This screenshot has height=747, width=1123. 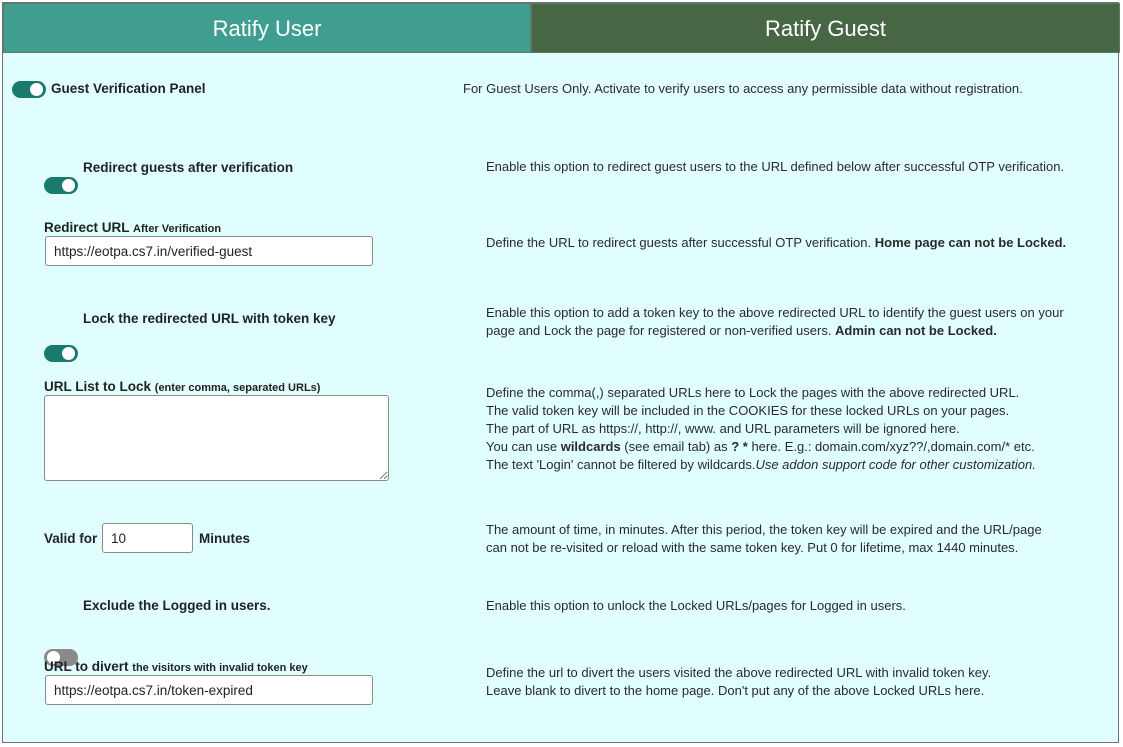 What do you see at coordinates (209, 318) in the screenshot?
I see `lock-url-label: Lock the redirected URL with token key` at bounding box center [209, 318].